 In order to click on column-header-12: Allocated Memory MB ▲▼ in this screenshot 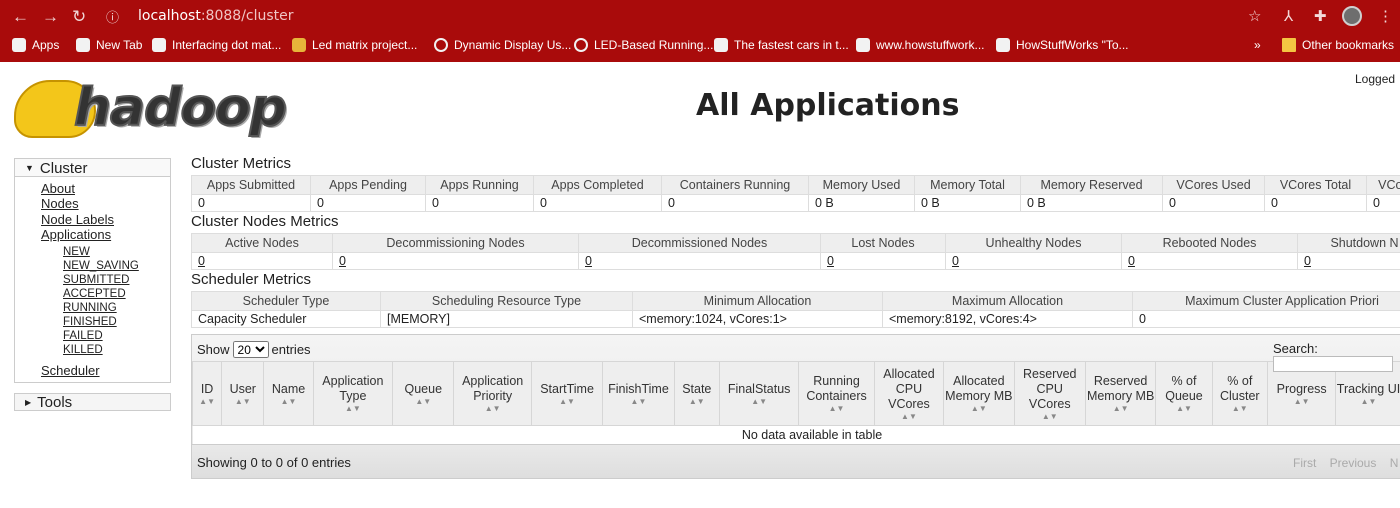, I will do `click(979, 393)`.